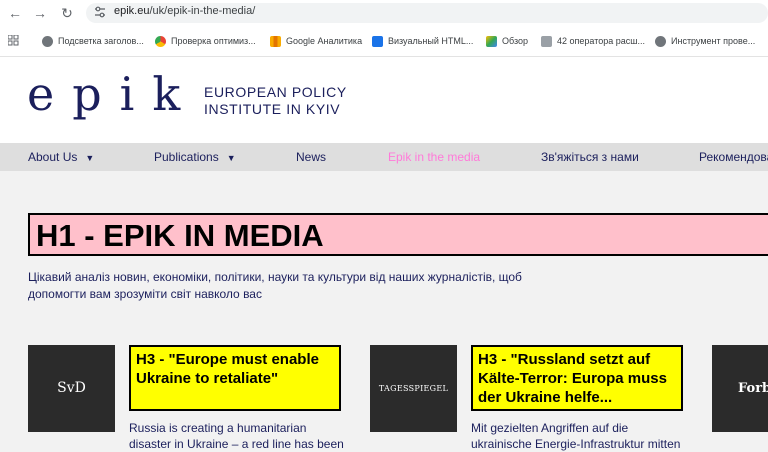 The image size is (768, 452). Describe the element at coordinates (491, 42) in the screenshot. I see `search-console-icon` at that location.